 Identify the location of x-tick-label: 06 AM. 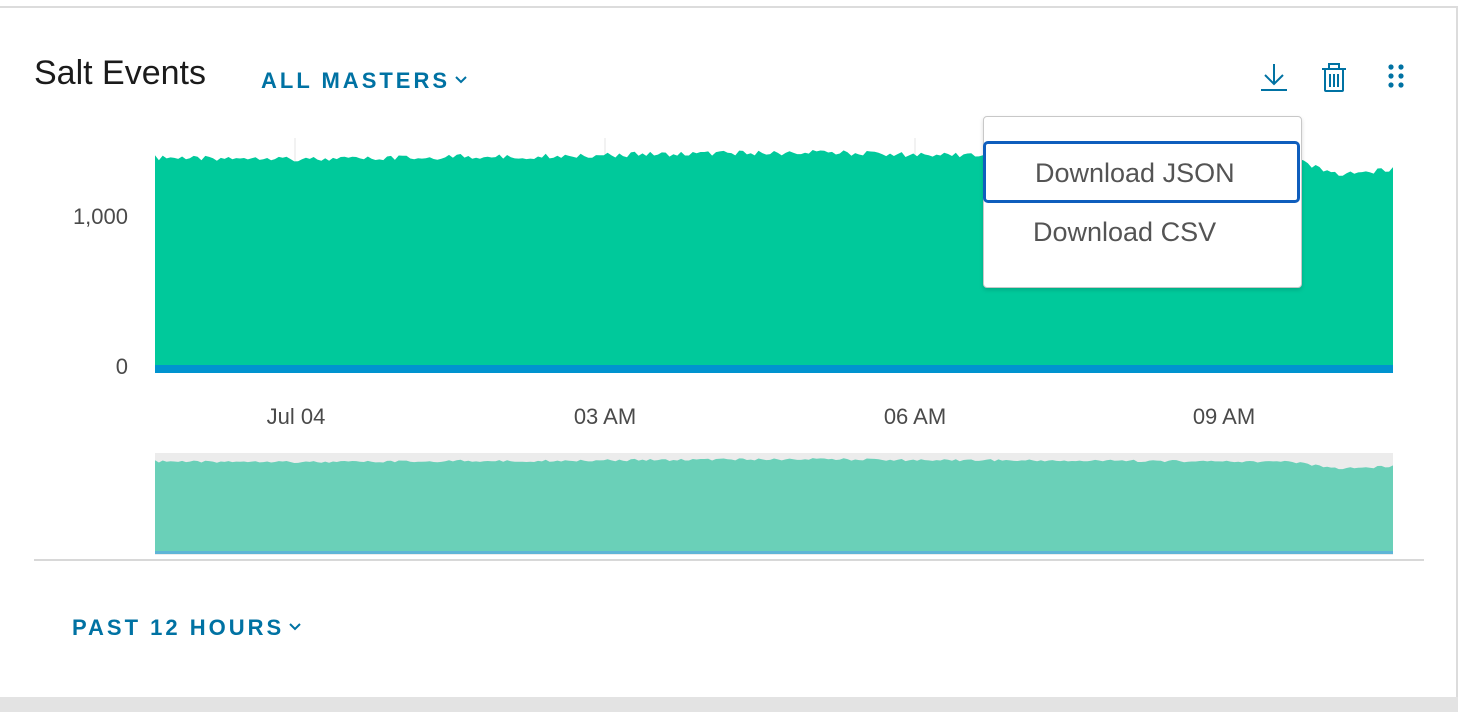
(915, 416).